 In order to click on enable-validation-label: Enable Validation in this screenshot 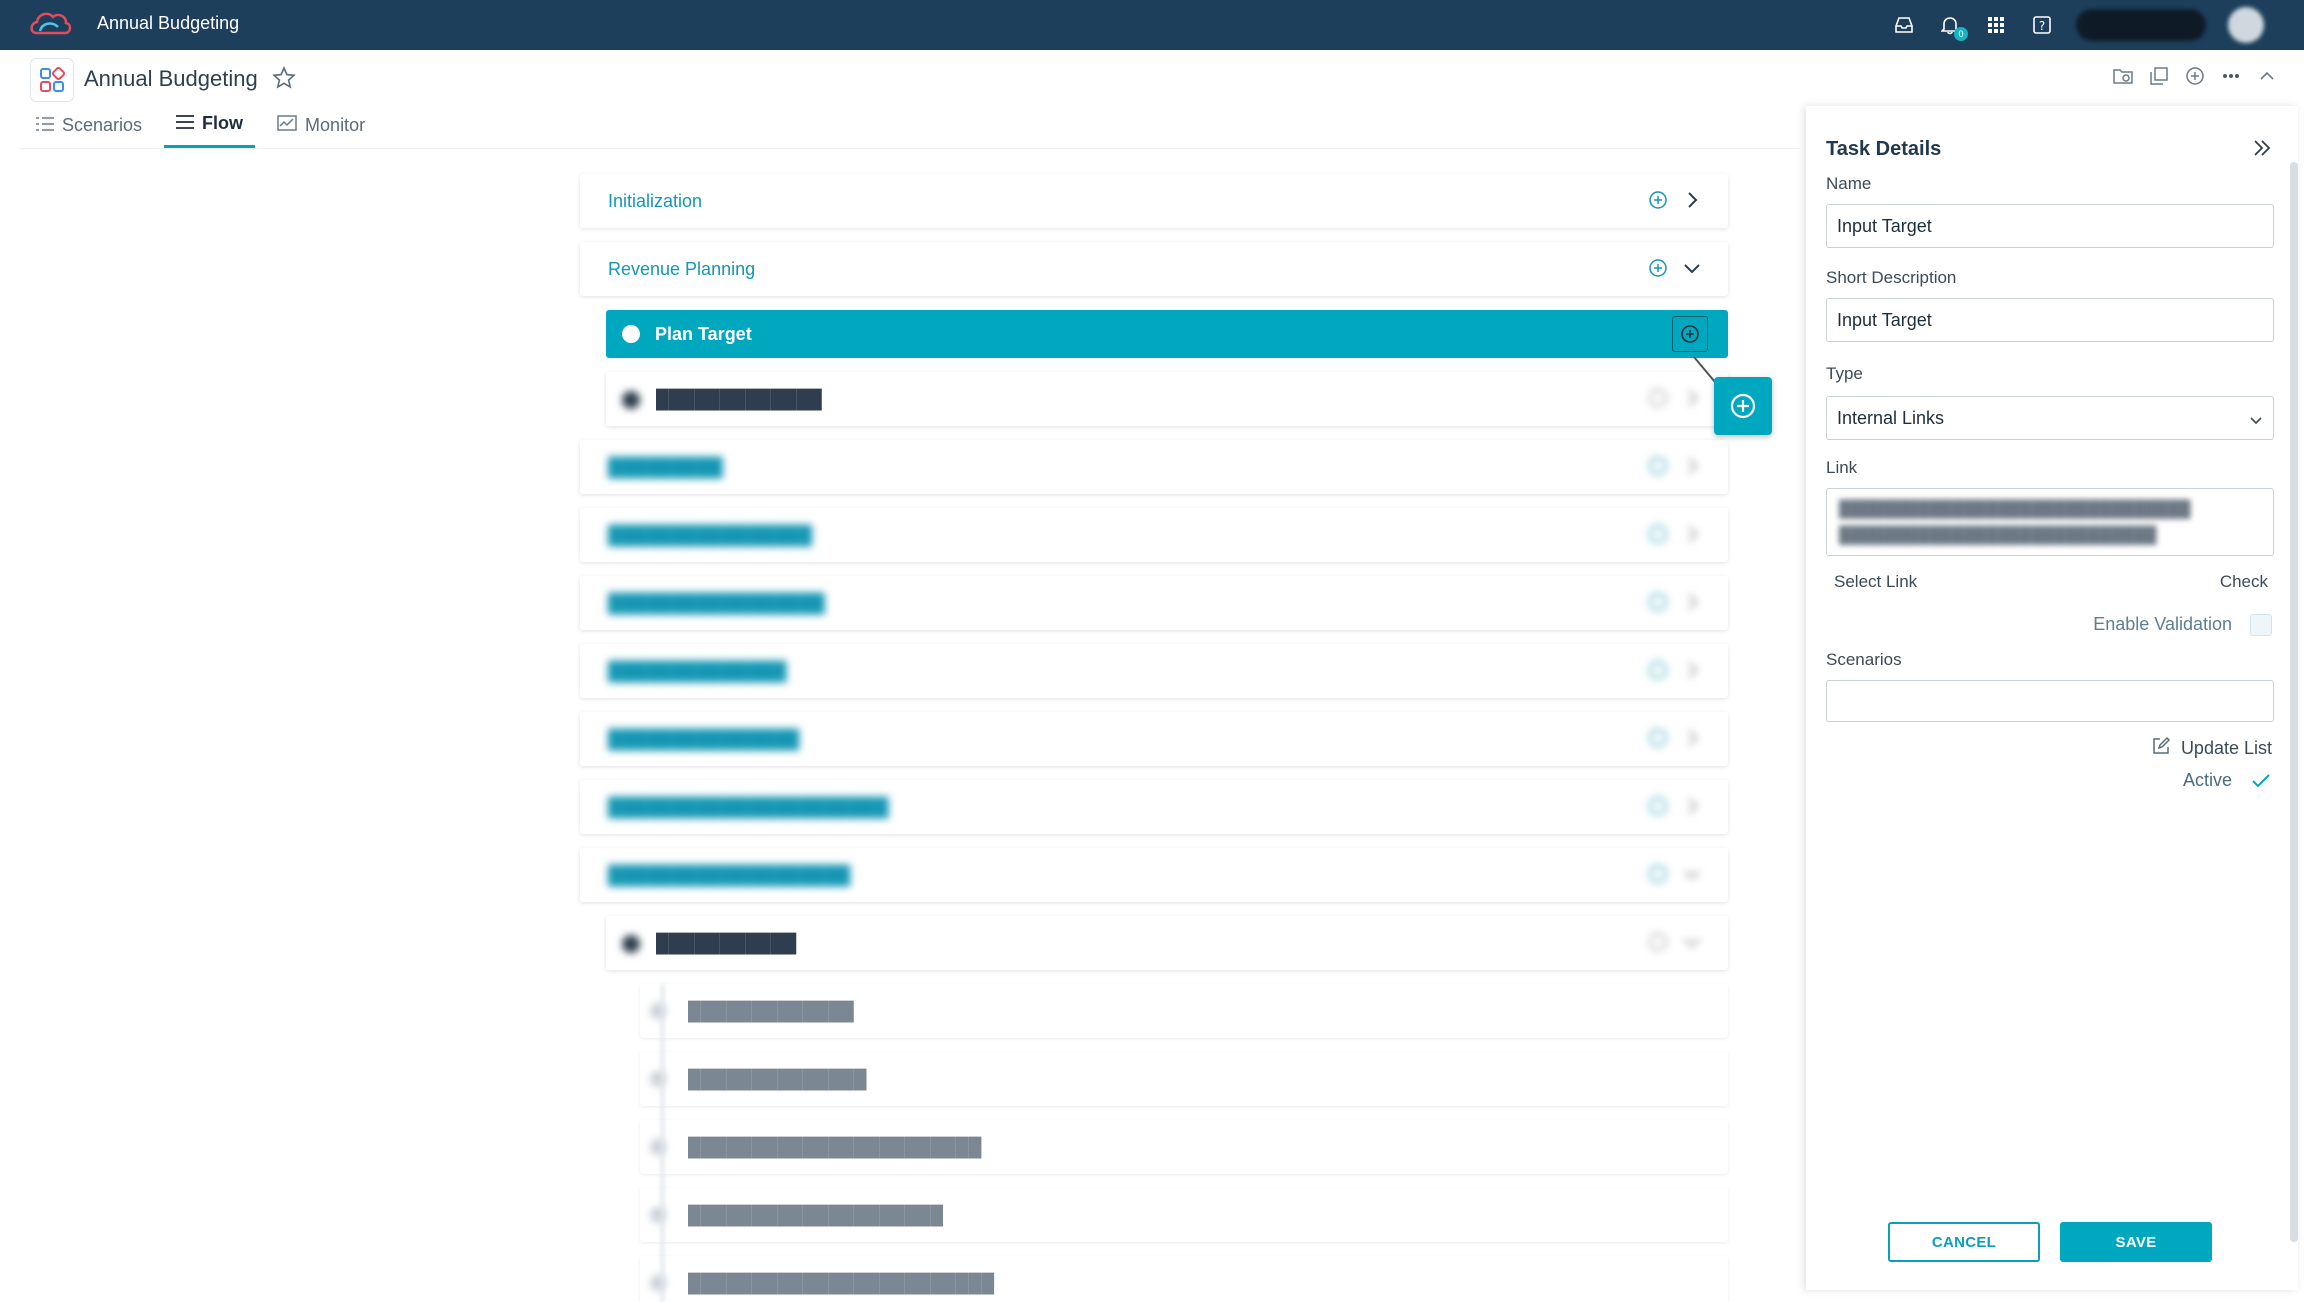, I will do `click(2162, 624)`.